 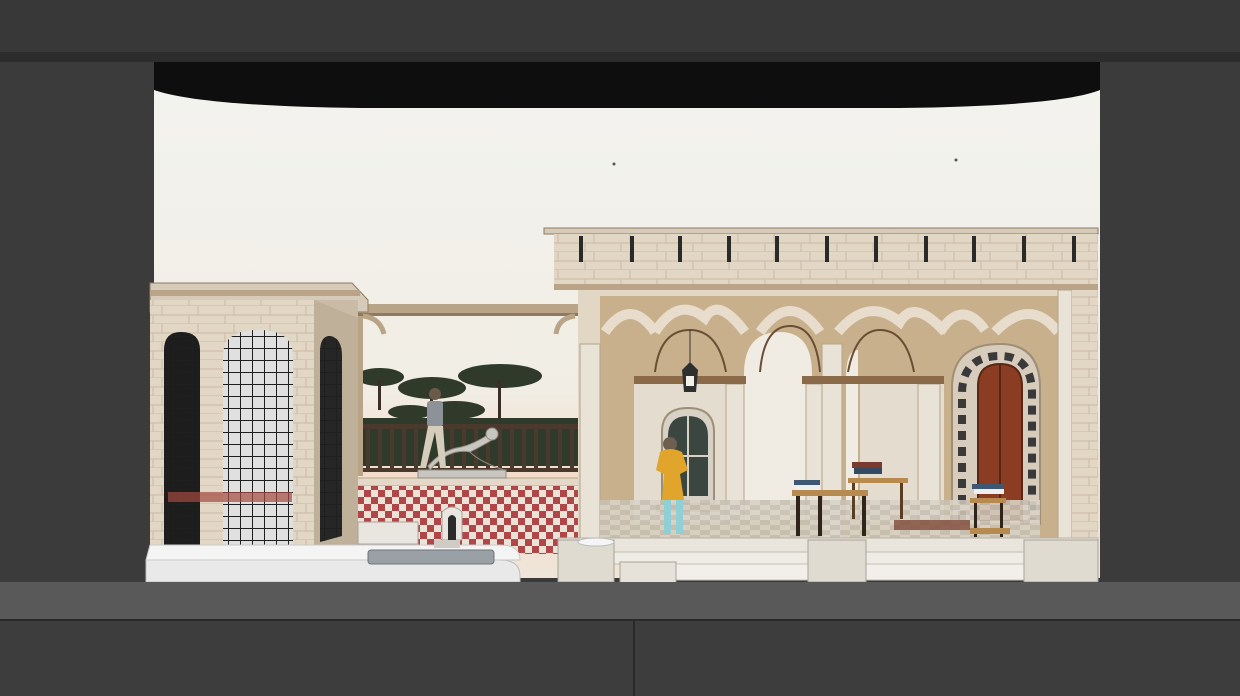 I want to click on rug, so click(x=932, y=525).